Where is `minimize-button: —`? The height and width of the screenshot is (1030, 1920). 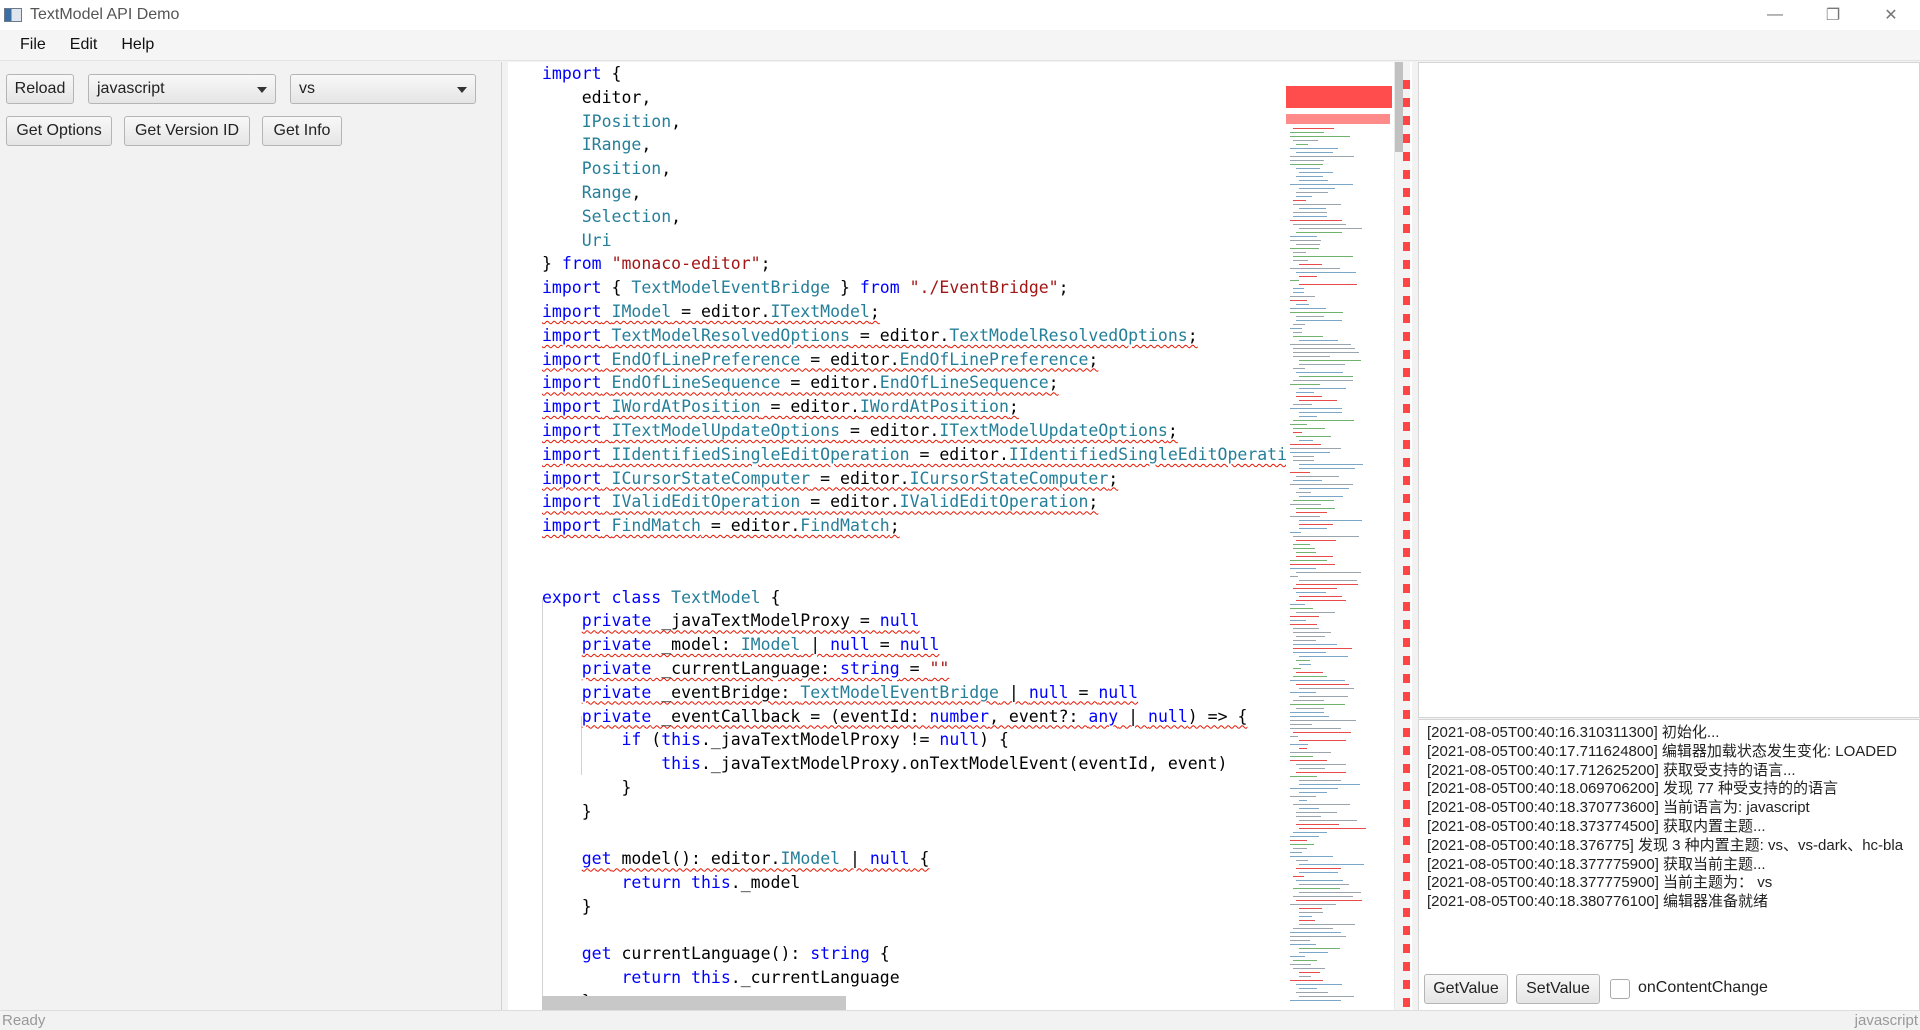
minimize-button: — is located at coordinates (1775, 15).